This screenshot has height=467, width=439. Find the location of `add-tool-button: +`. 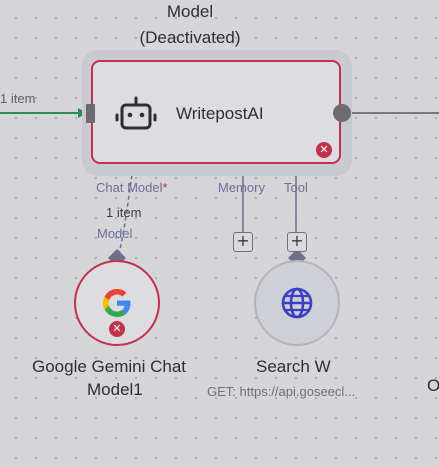

add-tool-button: + is located at coordinates (297, 242).